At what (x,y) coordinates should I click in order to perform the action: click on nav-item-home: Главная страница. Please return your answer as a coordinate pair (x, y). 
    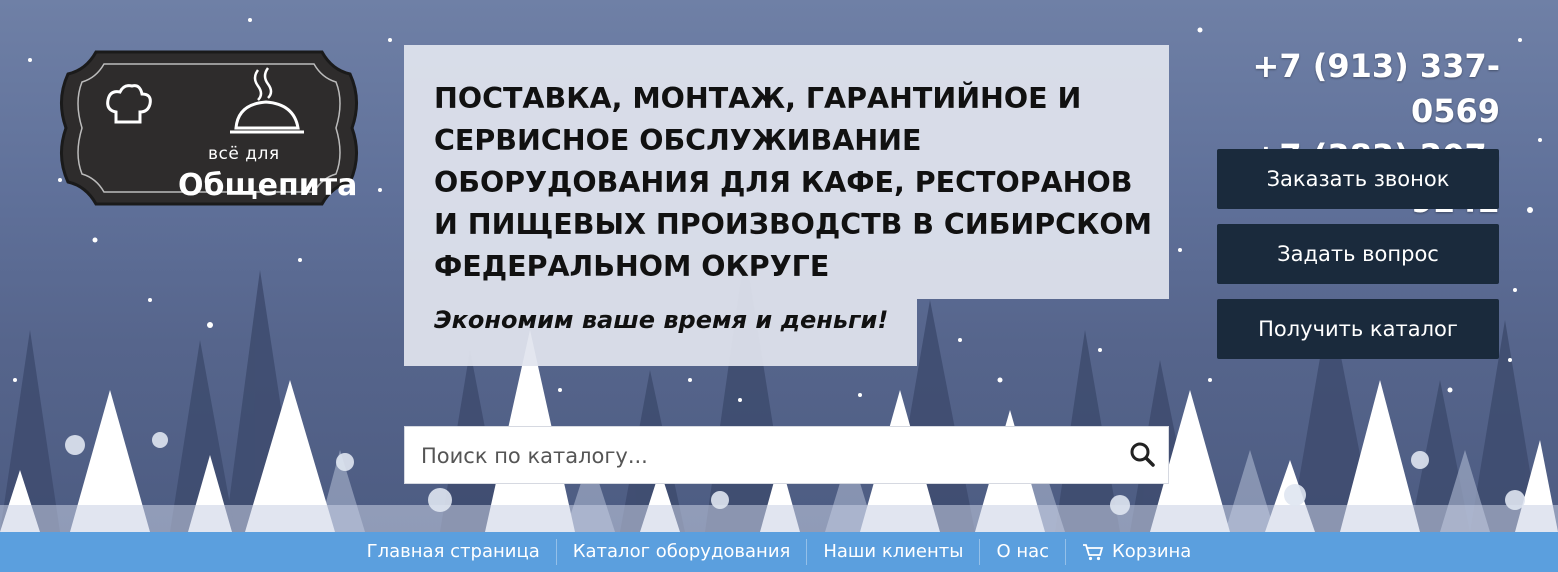
    Looking at the image, I should click on (453, 552).